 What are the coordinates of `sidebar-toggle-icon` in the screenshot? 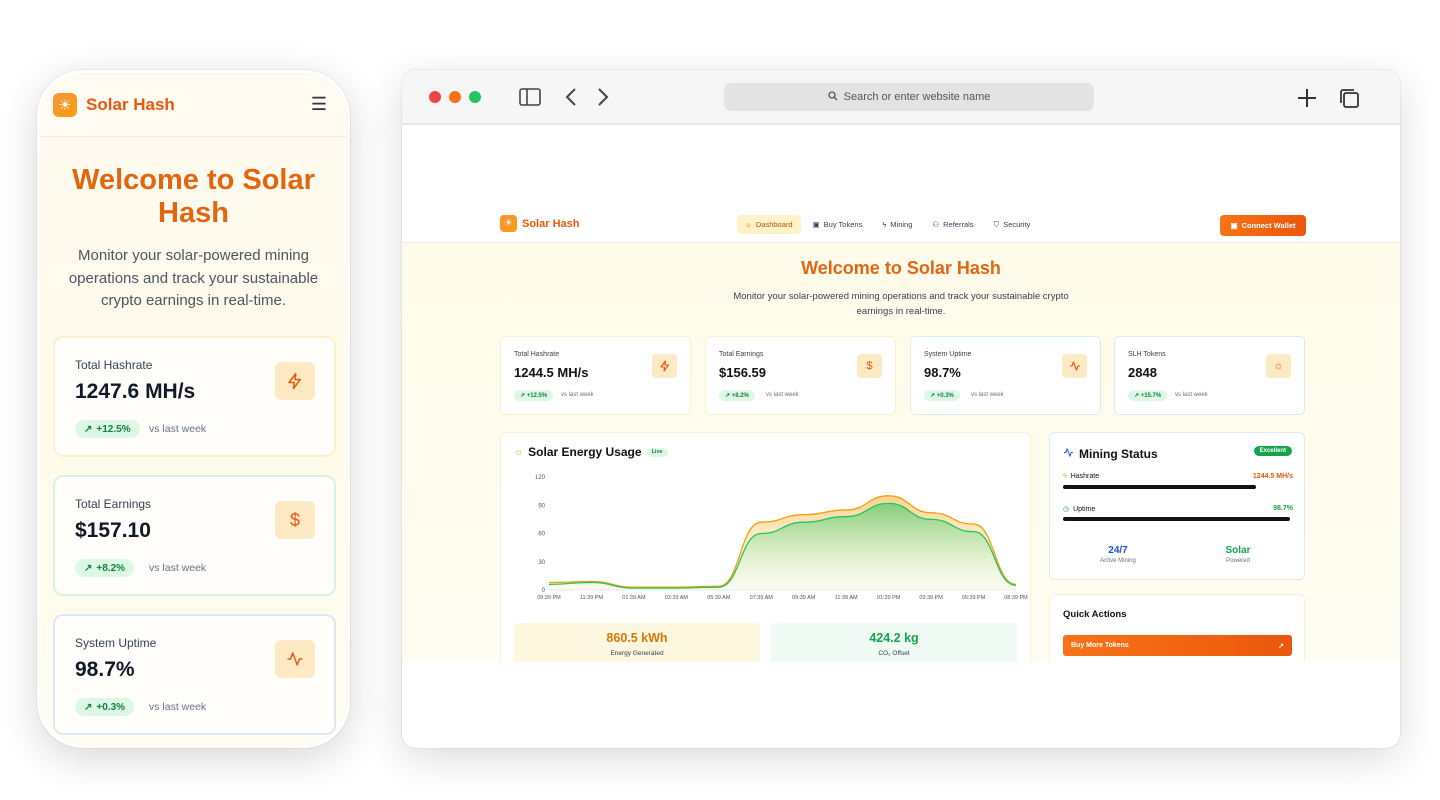 It's located at (530, 99).